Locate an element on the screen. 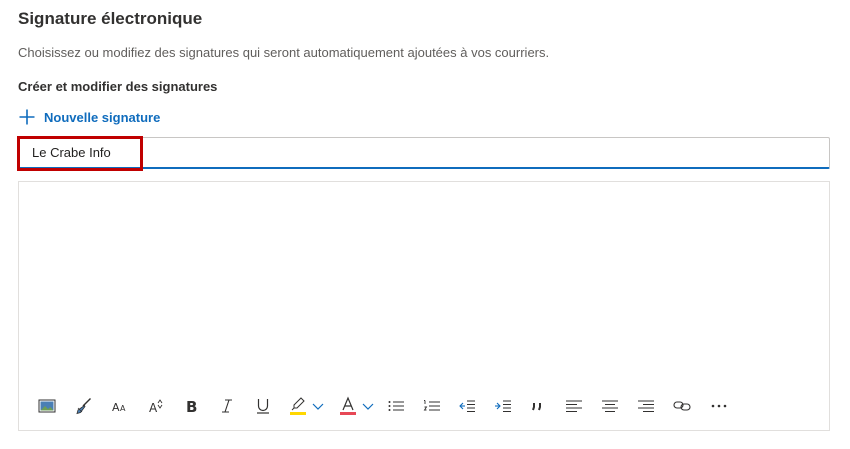  italic-icon is located at coordinates (227, 406).